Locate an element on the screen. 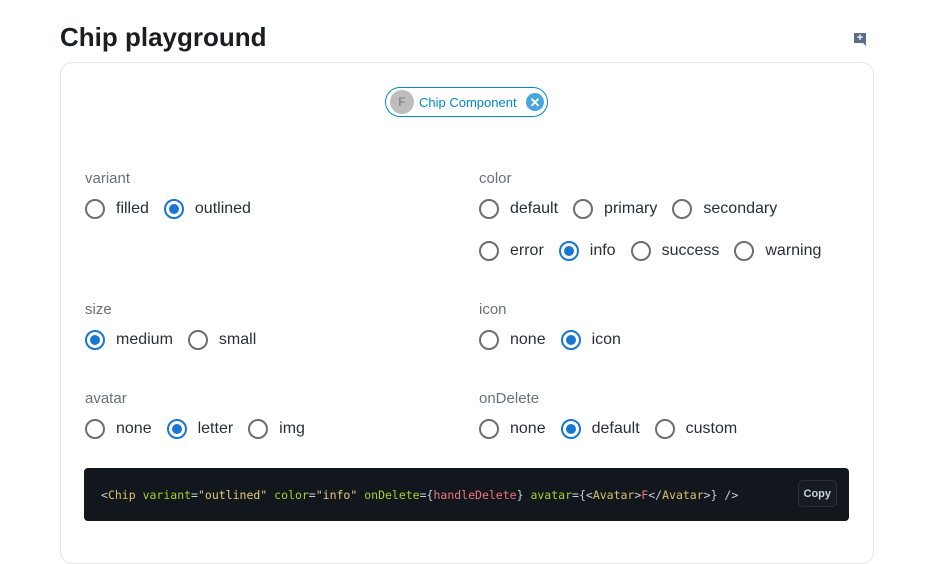  radio-label: error is located at coordinates (527, 250).